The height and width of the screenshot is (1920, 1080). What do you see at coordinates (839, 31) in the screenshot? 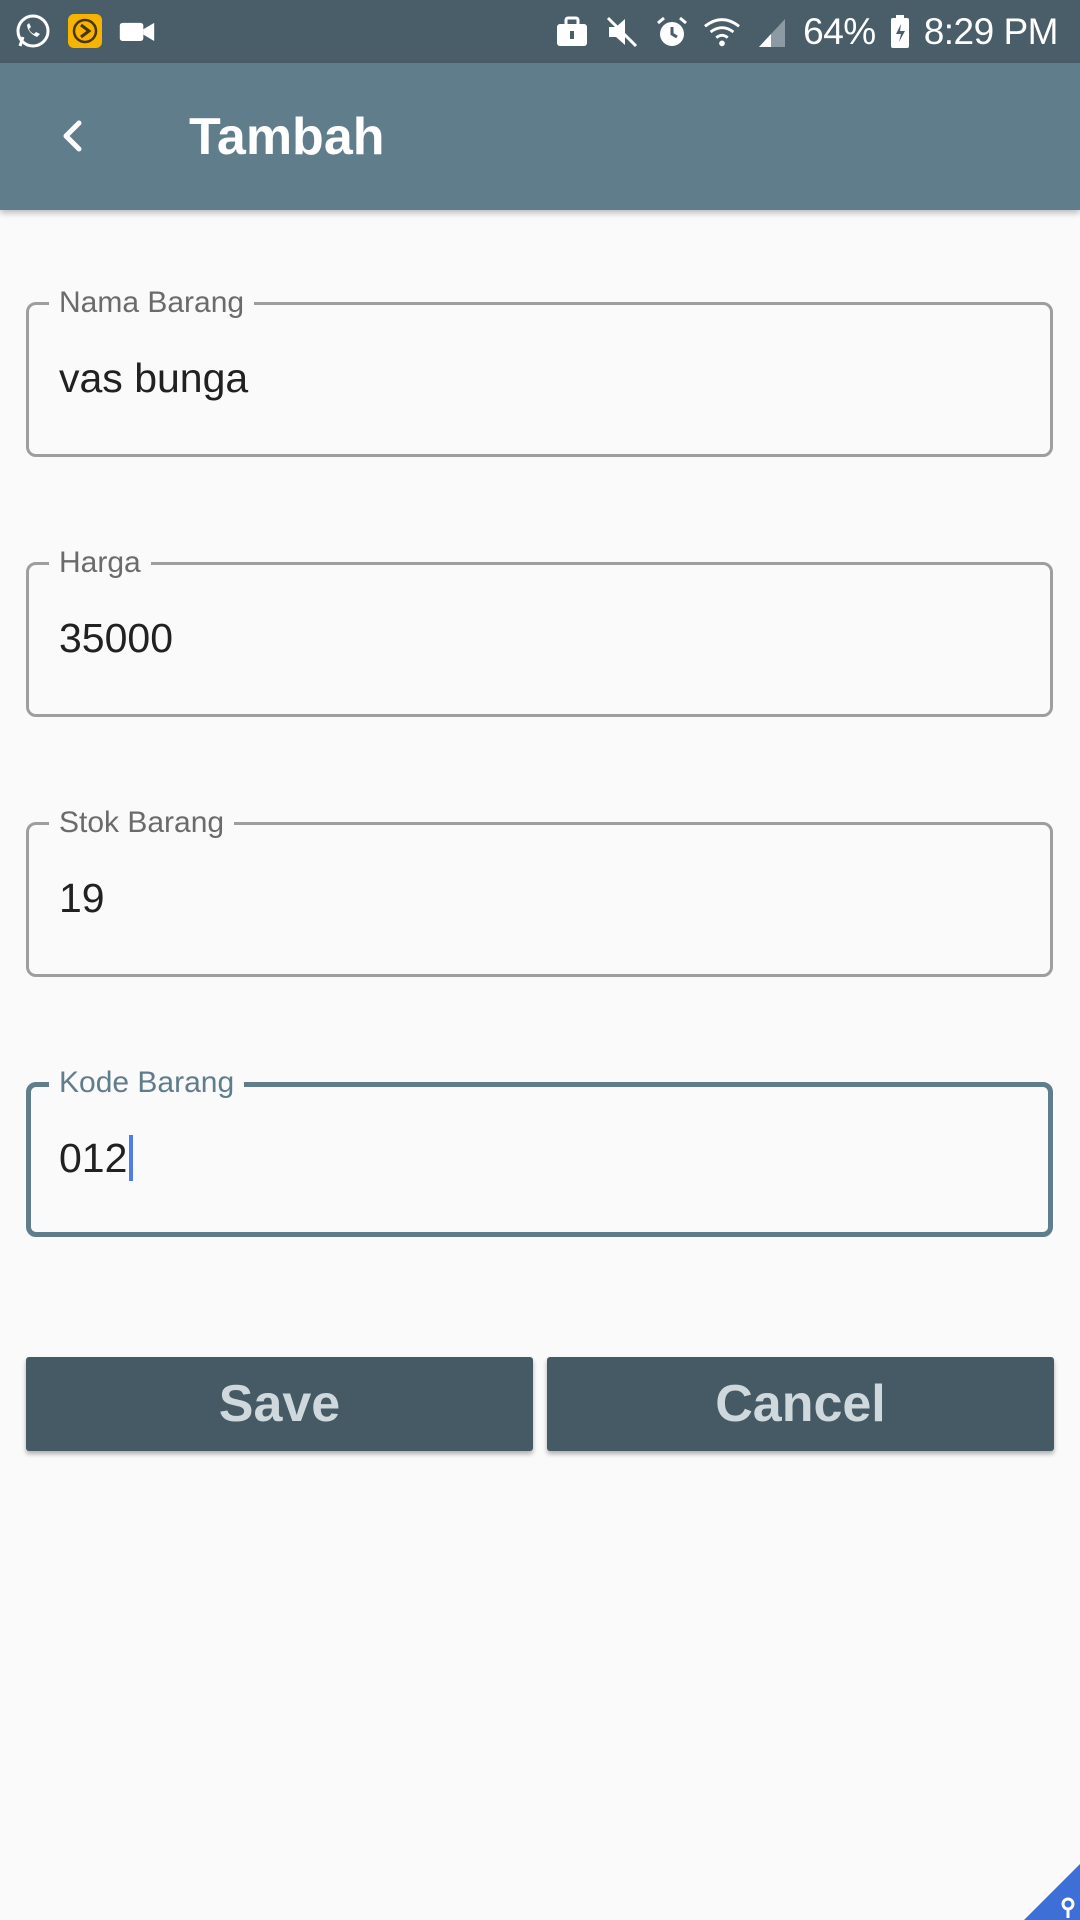
I see `battery-percent: 64%` at bounding box center [839, 31].